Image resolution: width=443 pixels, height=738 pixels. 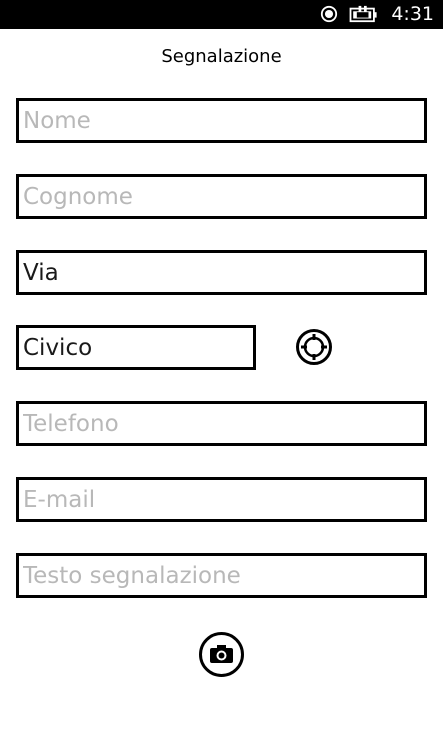 I want to click on civico-field, so click(x=136, y=347).